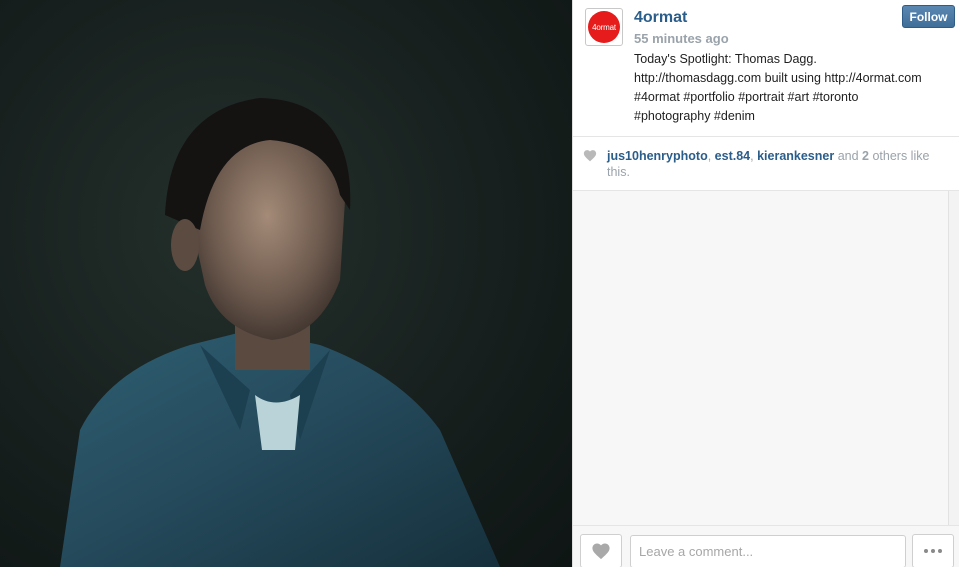 Image resolution: width=959 pixels, height=567 pixels. I want to click on caption-line: Today's Spotlight: Thomas Dagg., so click(725, 59).